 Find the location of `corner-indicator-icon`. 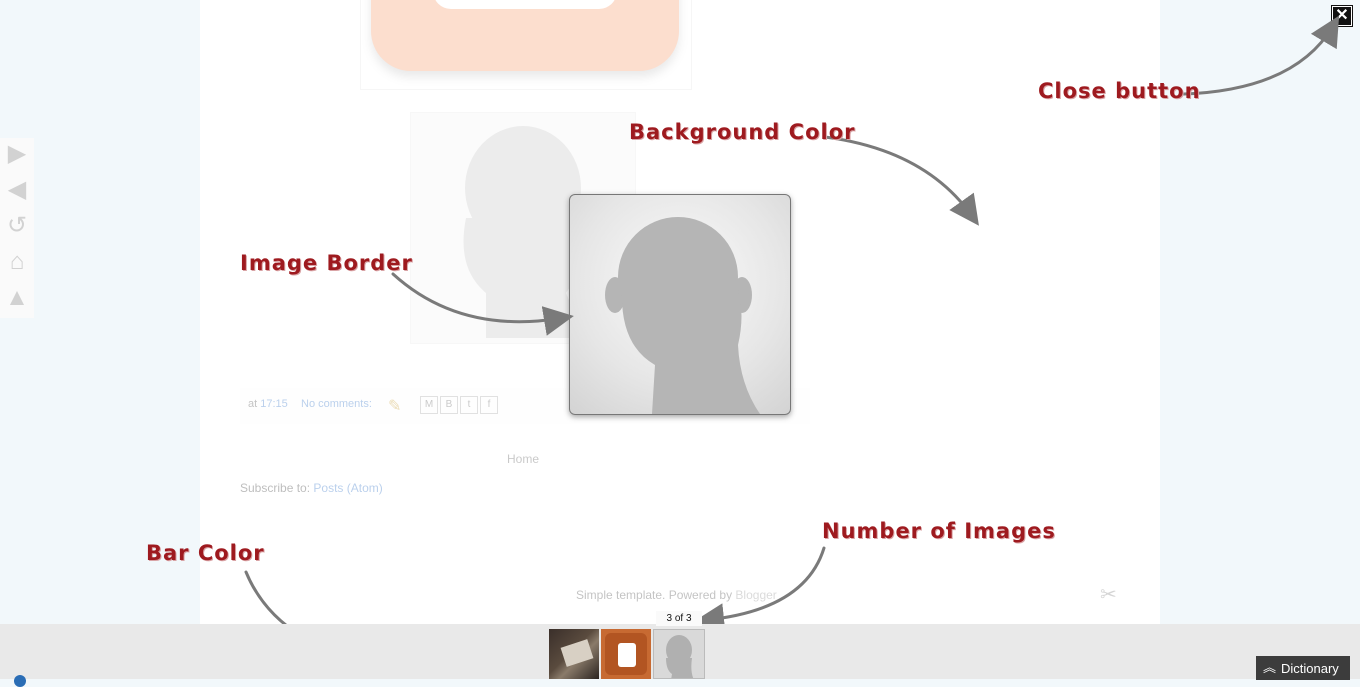

corner-indicator-icon is located at coordinates (20, 681).